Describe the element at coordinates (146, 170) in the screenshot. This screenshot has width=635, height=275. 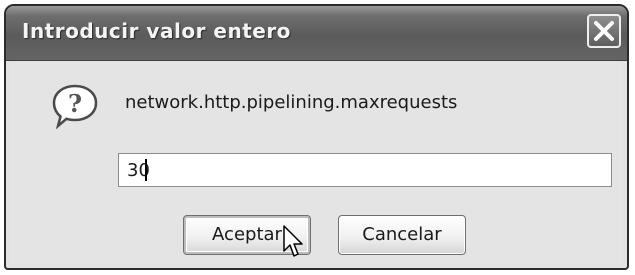
I see `text-caret` at that location.